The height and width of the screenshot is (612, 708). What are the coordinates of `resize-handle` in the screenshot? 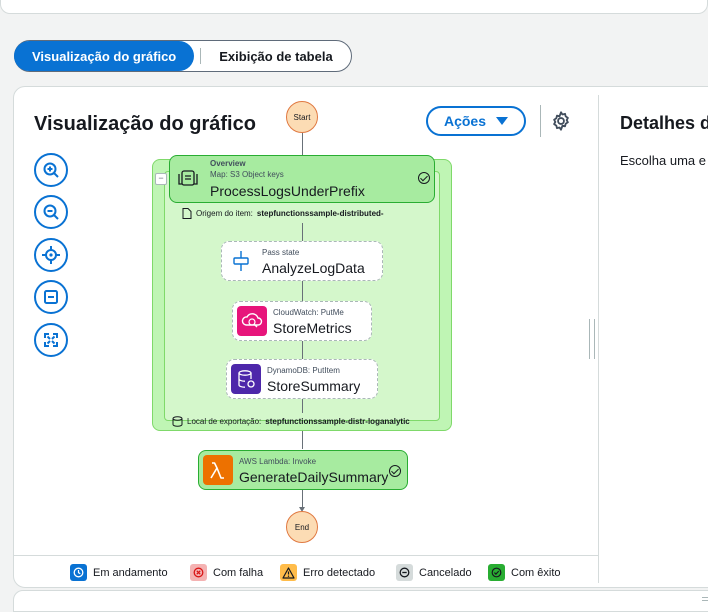 It's located at (592, 339).